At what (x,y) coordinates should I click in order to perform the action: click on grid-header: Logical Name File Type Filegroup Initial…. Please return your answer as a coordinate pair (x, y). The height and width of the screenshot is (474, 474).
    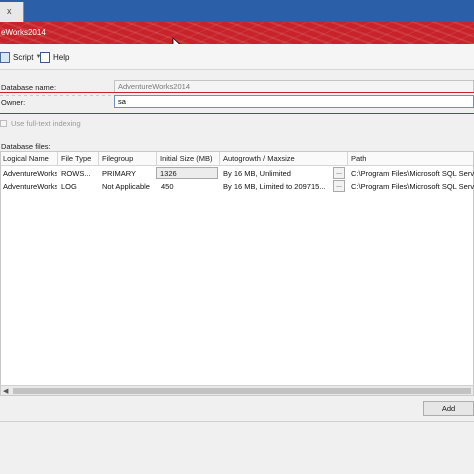
    Looking at the image, I should click on (237, 159).